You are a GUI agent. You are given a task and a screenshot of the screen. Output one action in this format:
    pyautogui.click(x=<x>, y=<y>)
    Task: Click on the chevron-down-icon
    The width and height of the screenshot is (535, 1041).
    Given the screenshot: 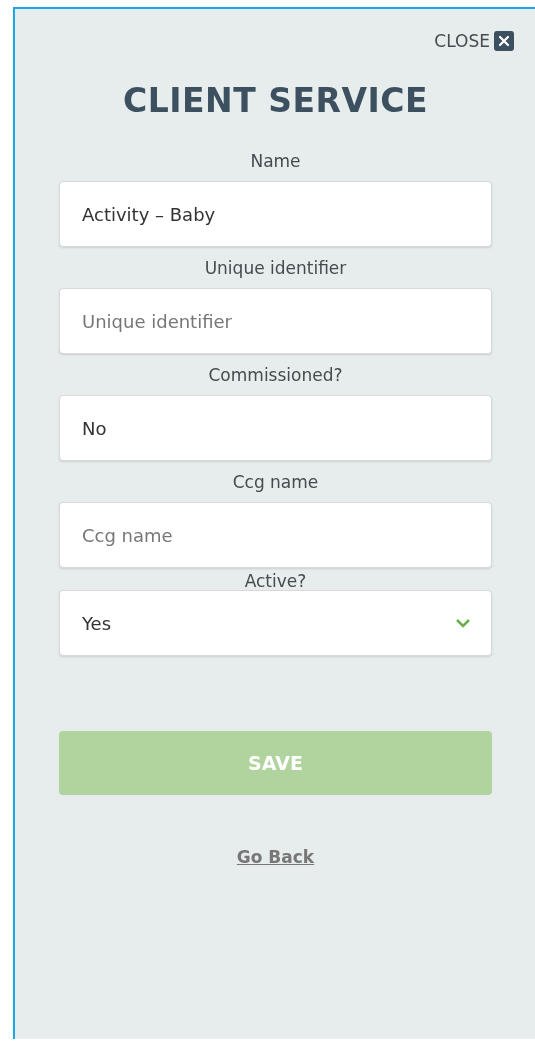 What is the action you would take?
    pyautogui.click(x=463, y=623)
    